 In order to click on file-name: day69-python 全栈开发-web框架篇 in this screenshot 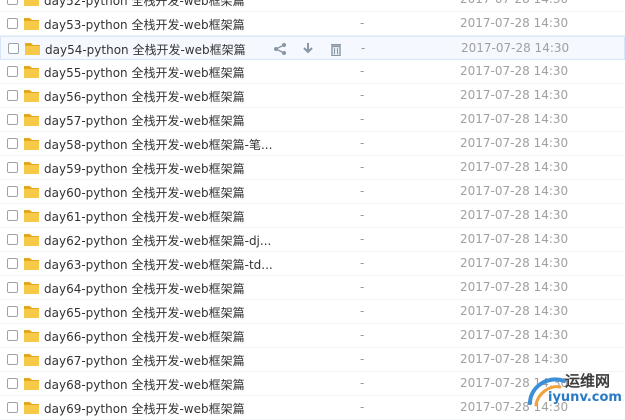, I will do `click(144, 408)`.